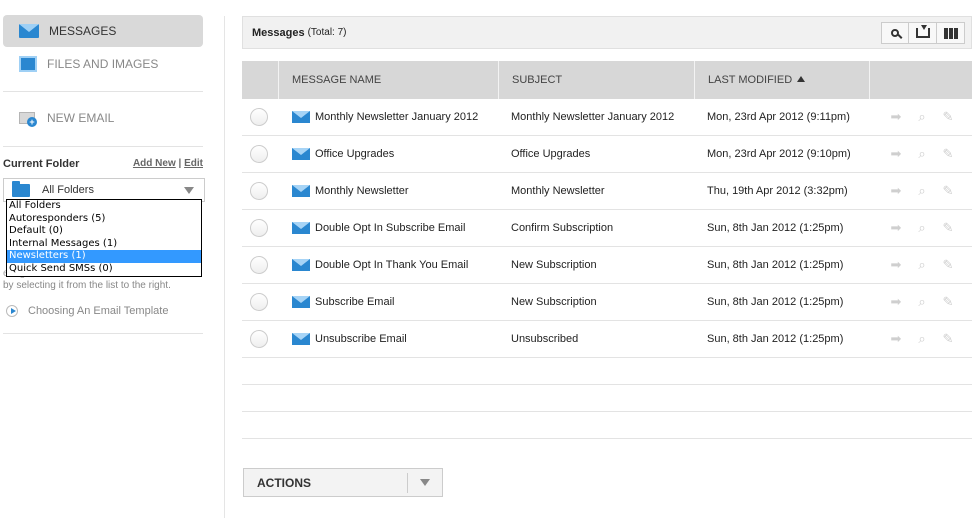 The image size is (974, 518). I want to click on search-button, so click(895, 33).